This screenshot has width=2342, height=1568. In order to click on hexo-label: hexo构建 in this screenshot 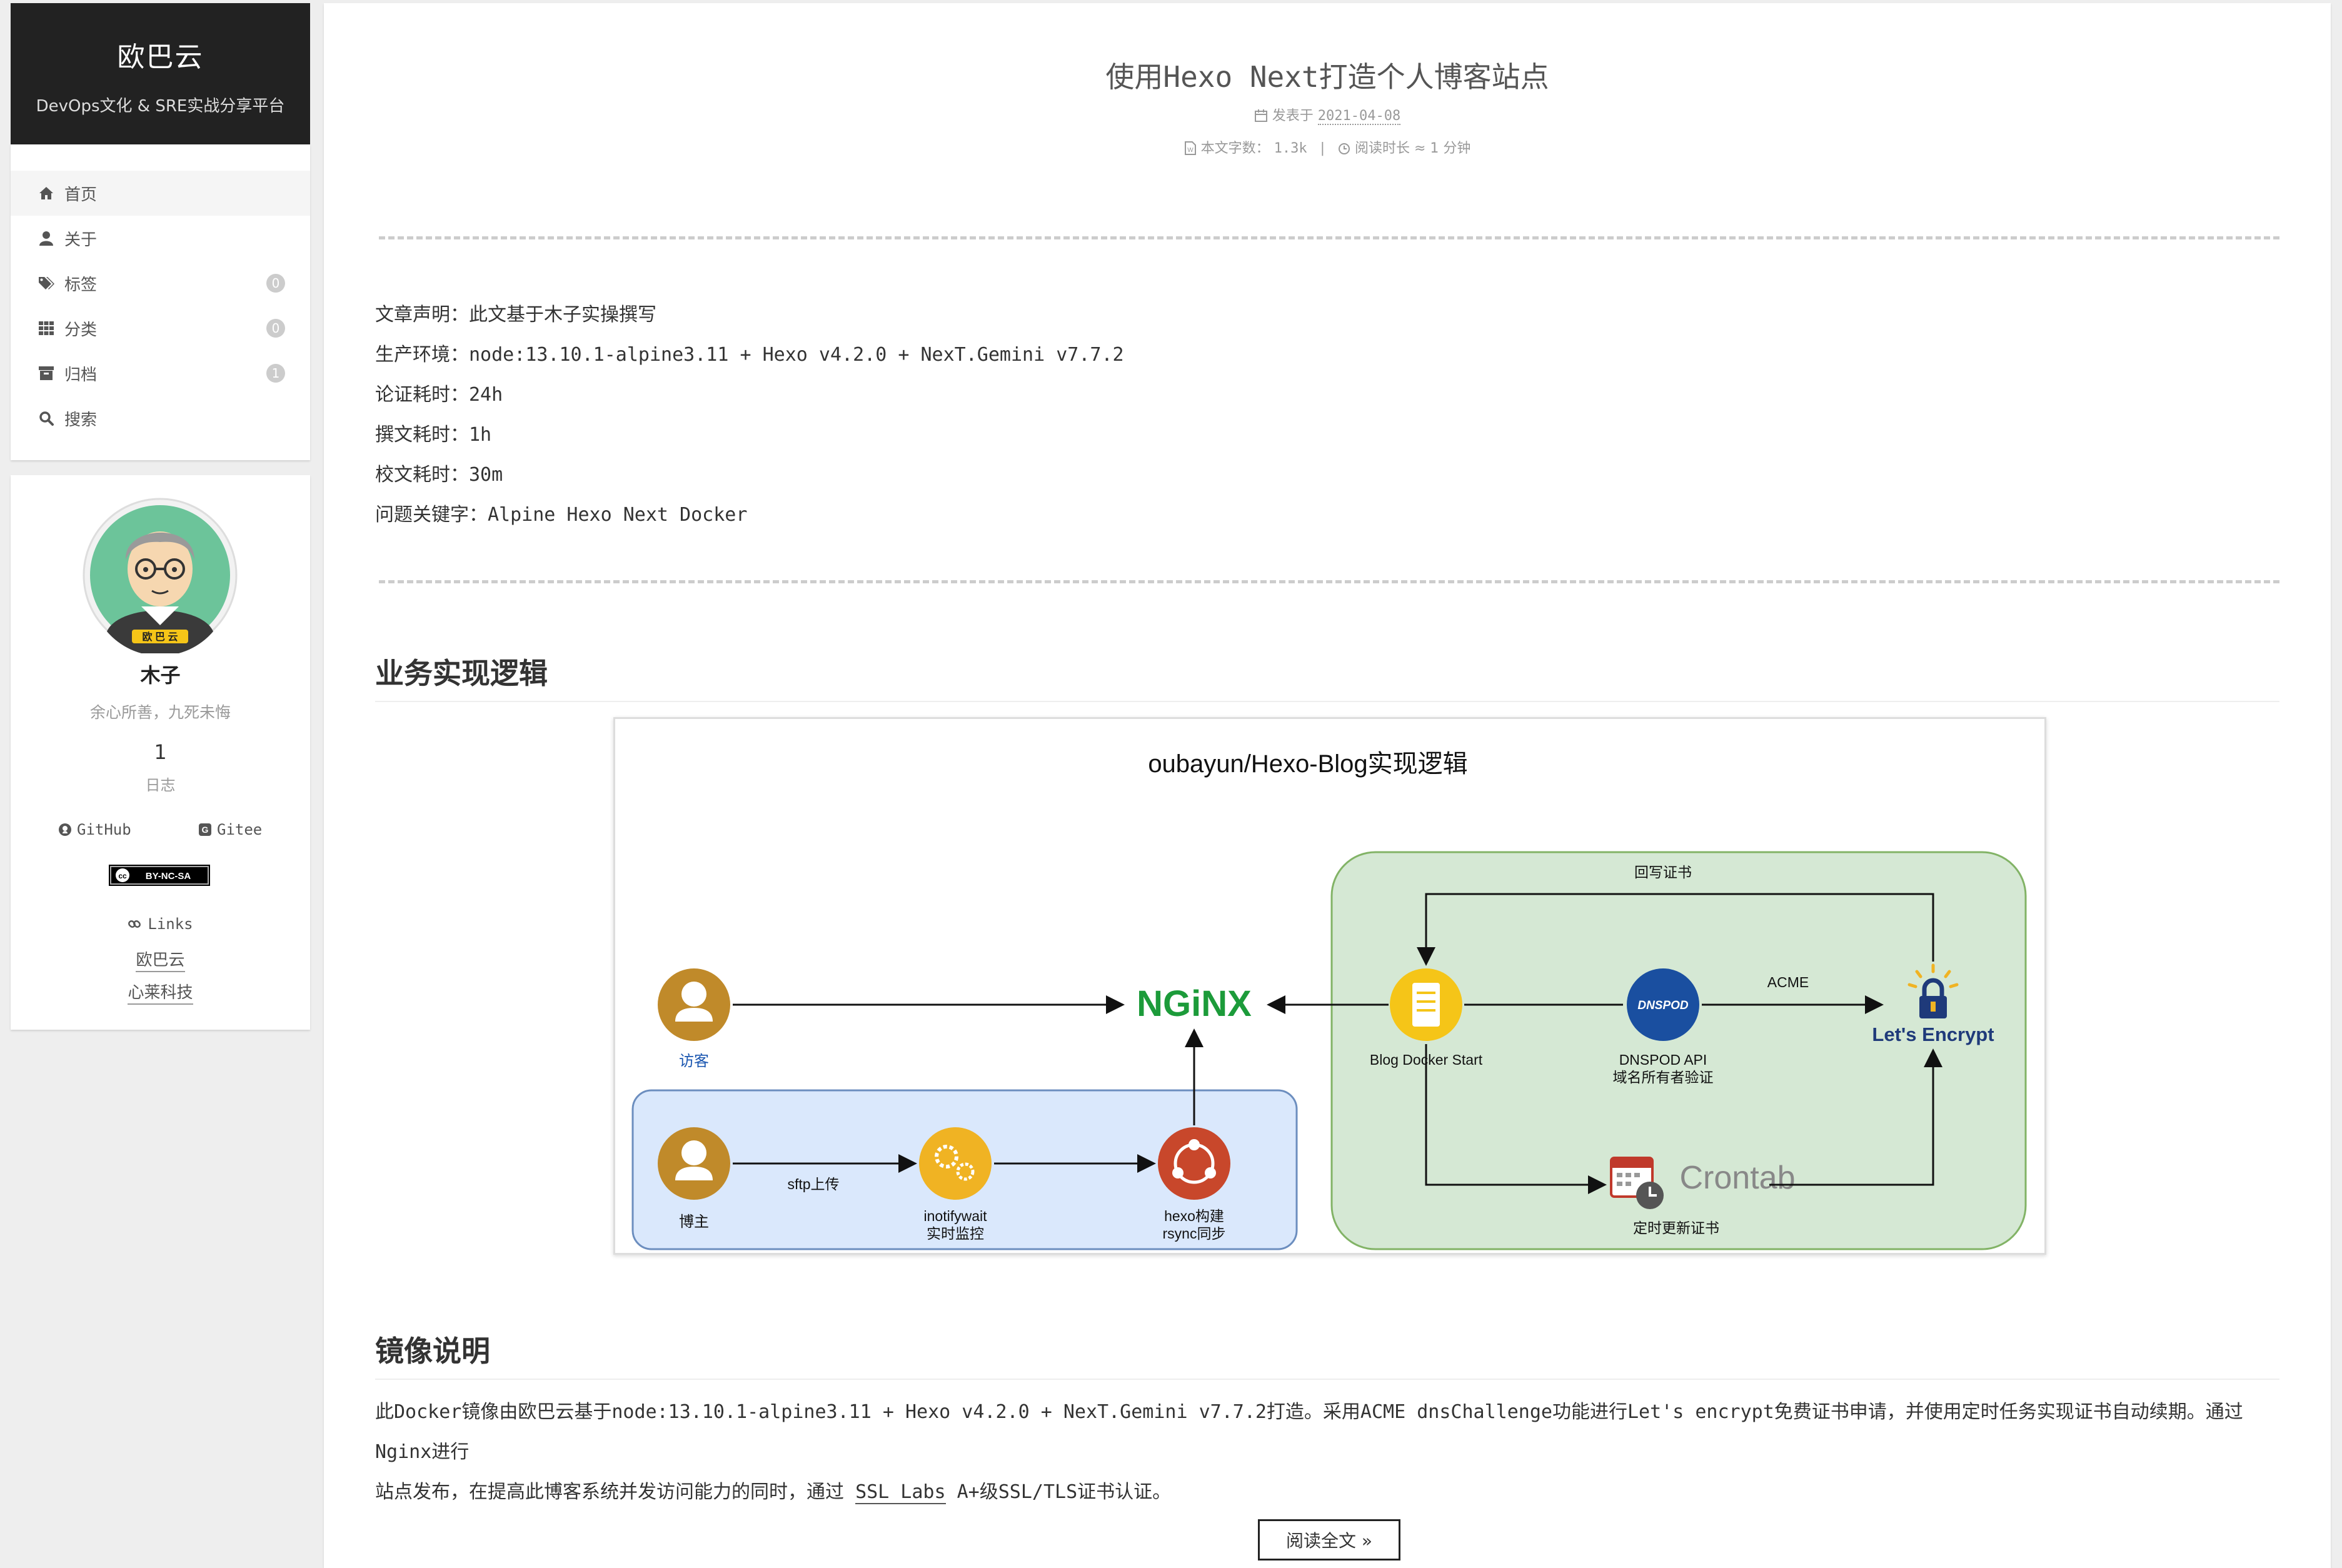, I will do `click(1194, 1216)`.